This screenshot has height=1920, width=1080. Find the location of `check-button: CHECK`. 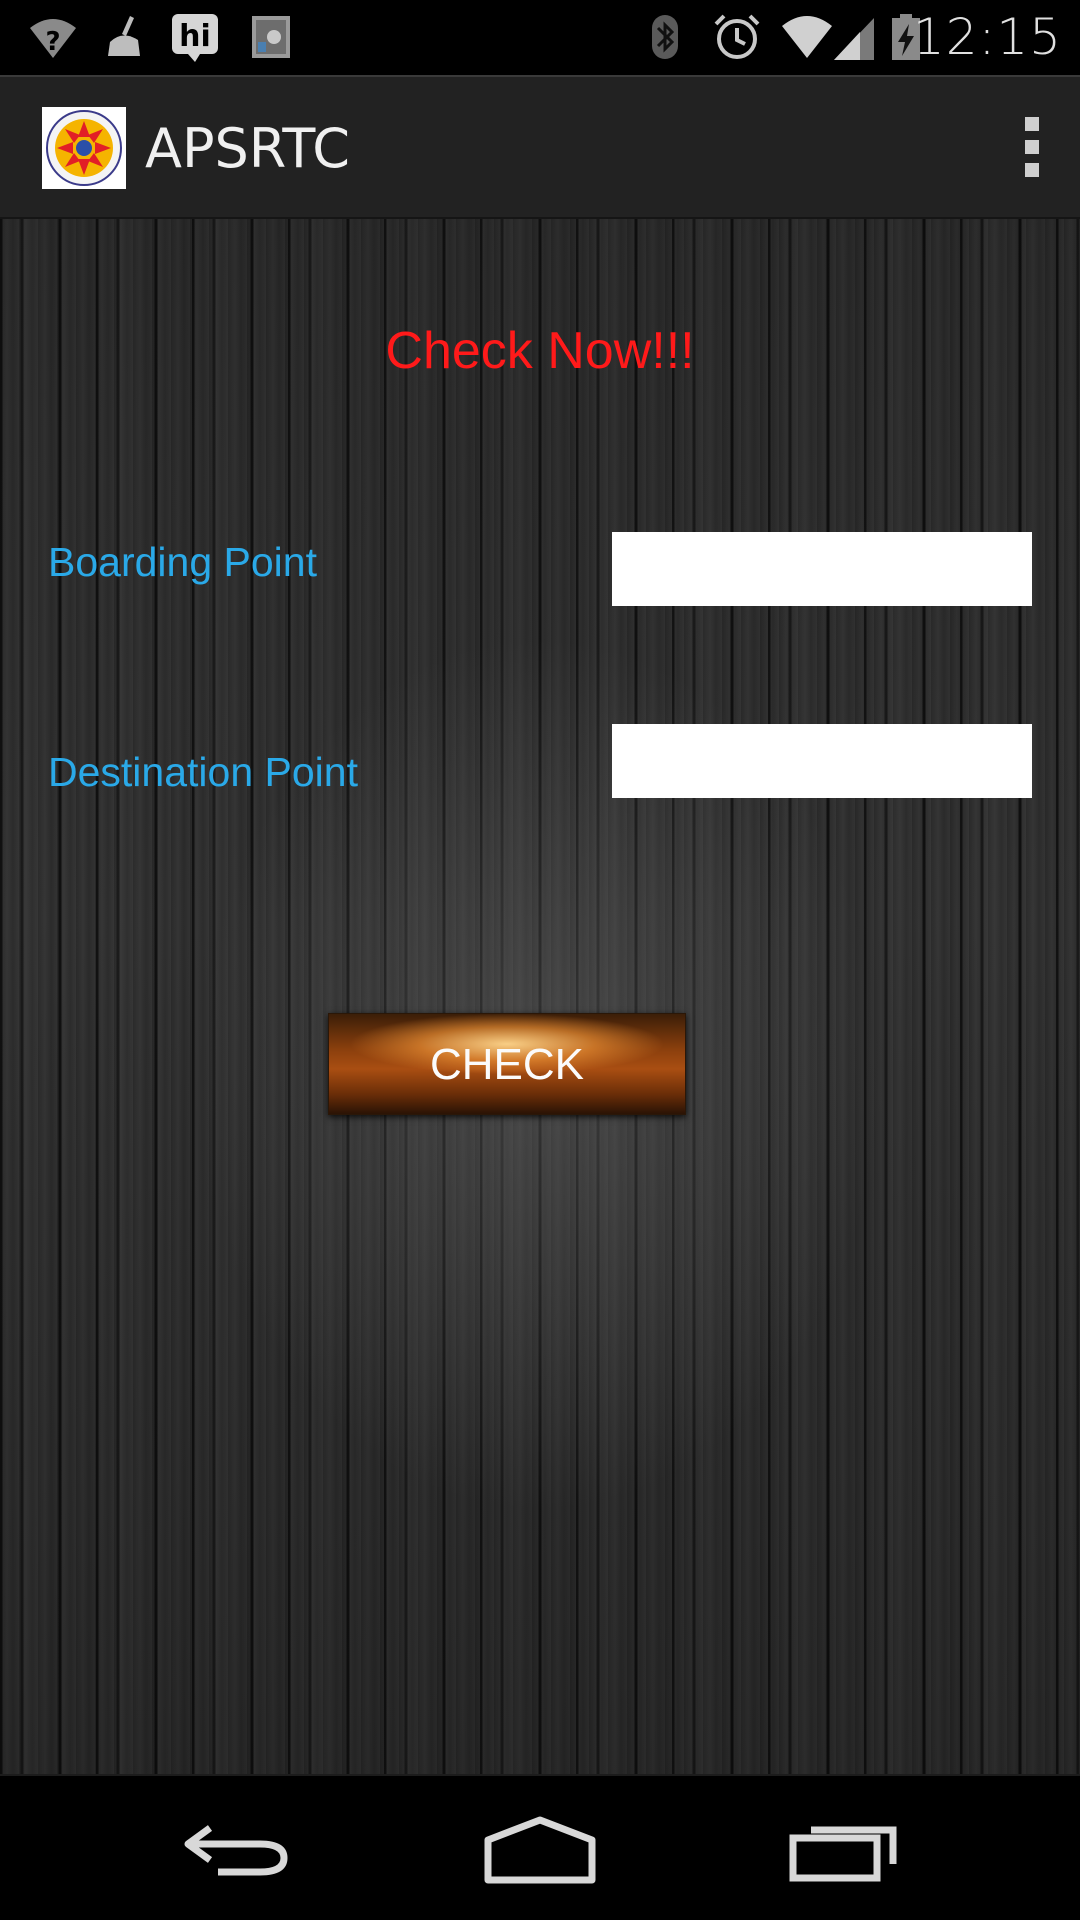

check-button: CHECK is located at coordinates (507, 1064).